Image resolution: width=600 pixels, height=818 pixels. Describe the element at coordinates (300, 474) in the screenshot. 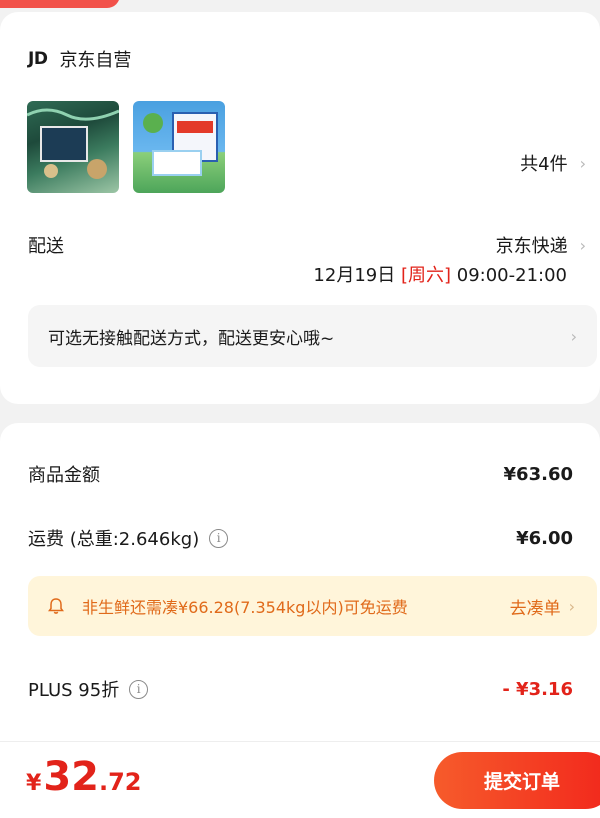

I see `goods-amount-row: 商品金额 ¥63.60` at that location.